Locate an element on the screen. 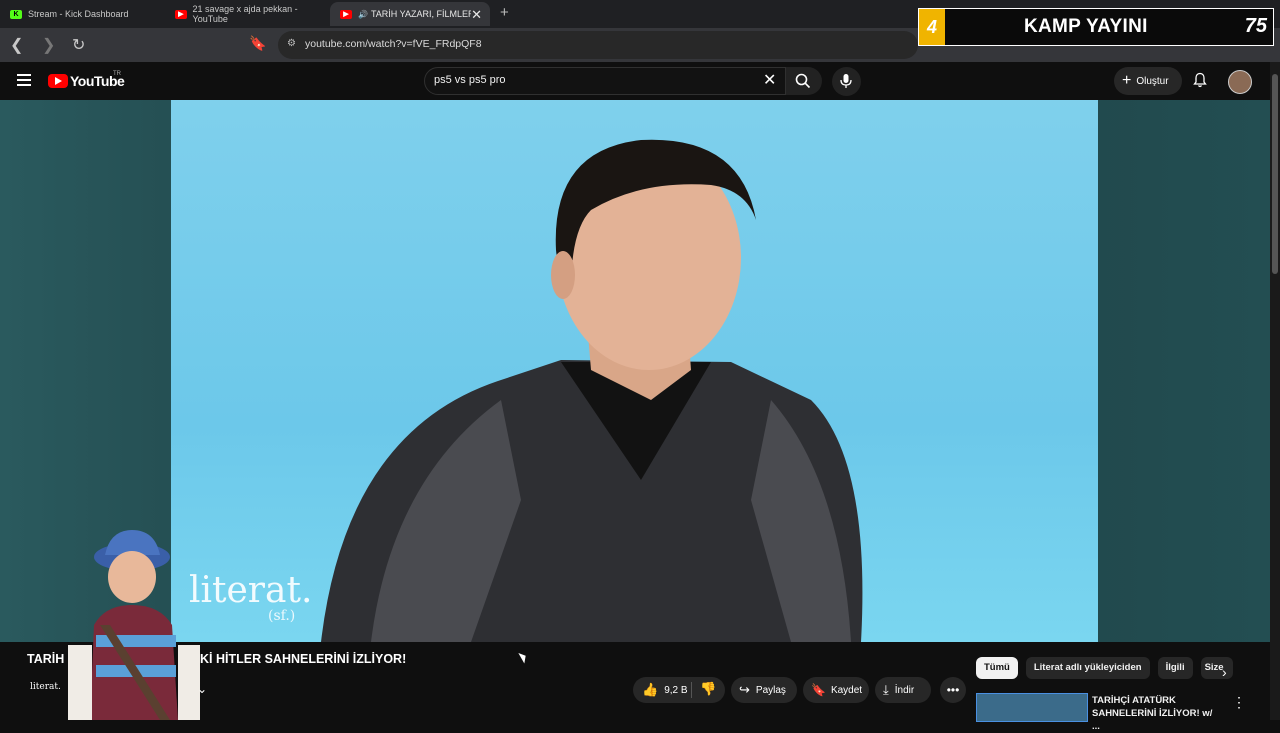 The image size is (1280, 733). save-label: Kaydet is located at coordinates (846, 690).